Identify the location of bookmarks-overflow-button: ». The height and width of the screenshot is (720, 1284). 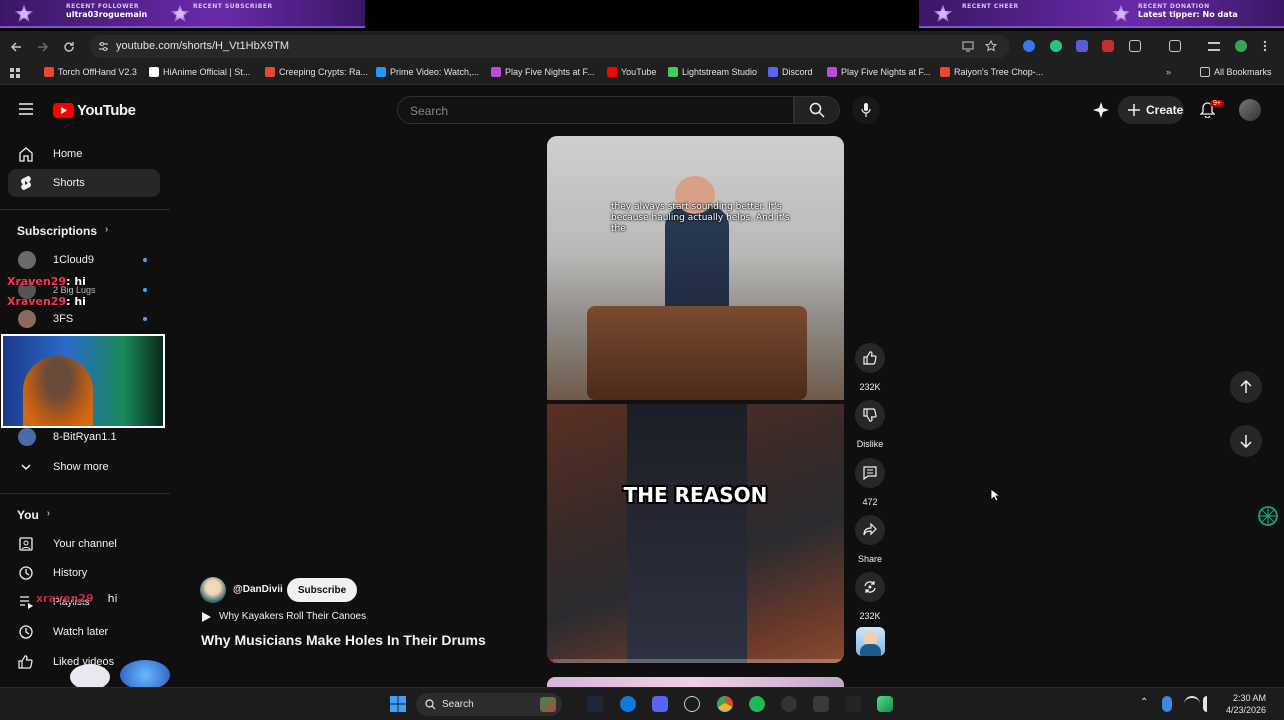
(1168, 72).